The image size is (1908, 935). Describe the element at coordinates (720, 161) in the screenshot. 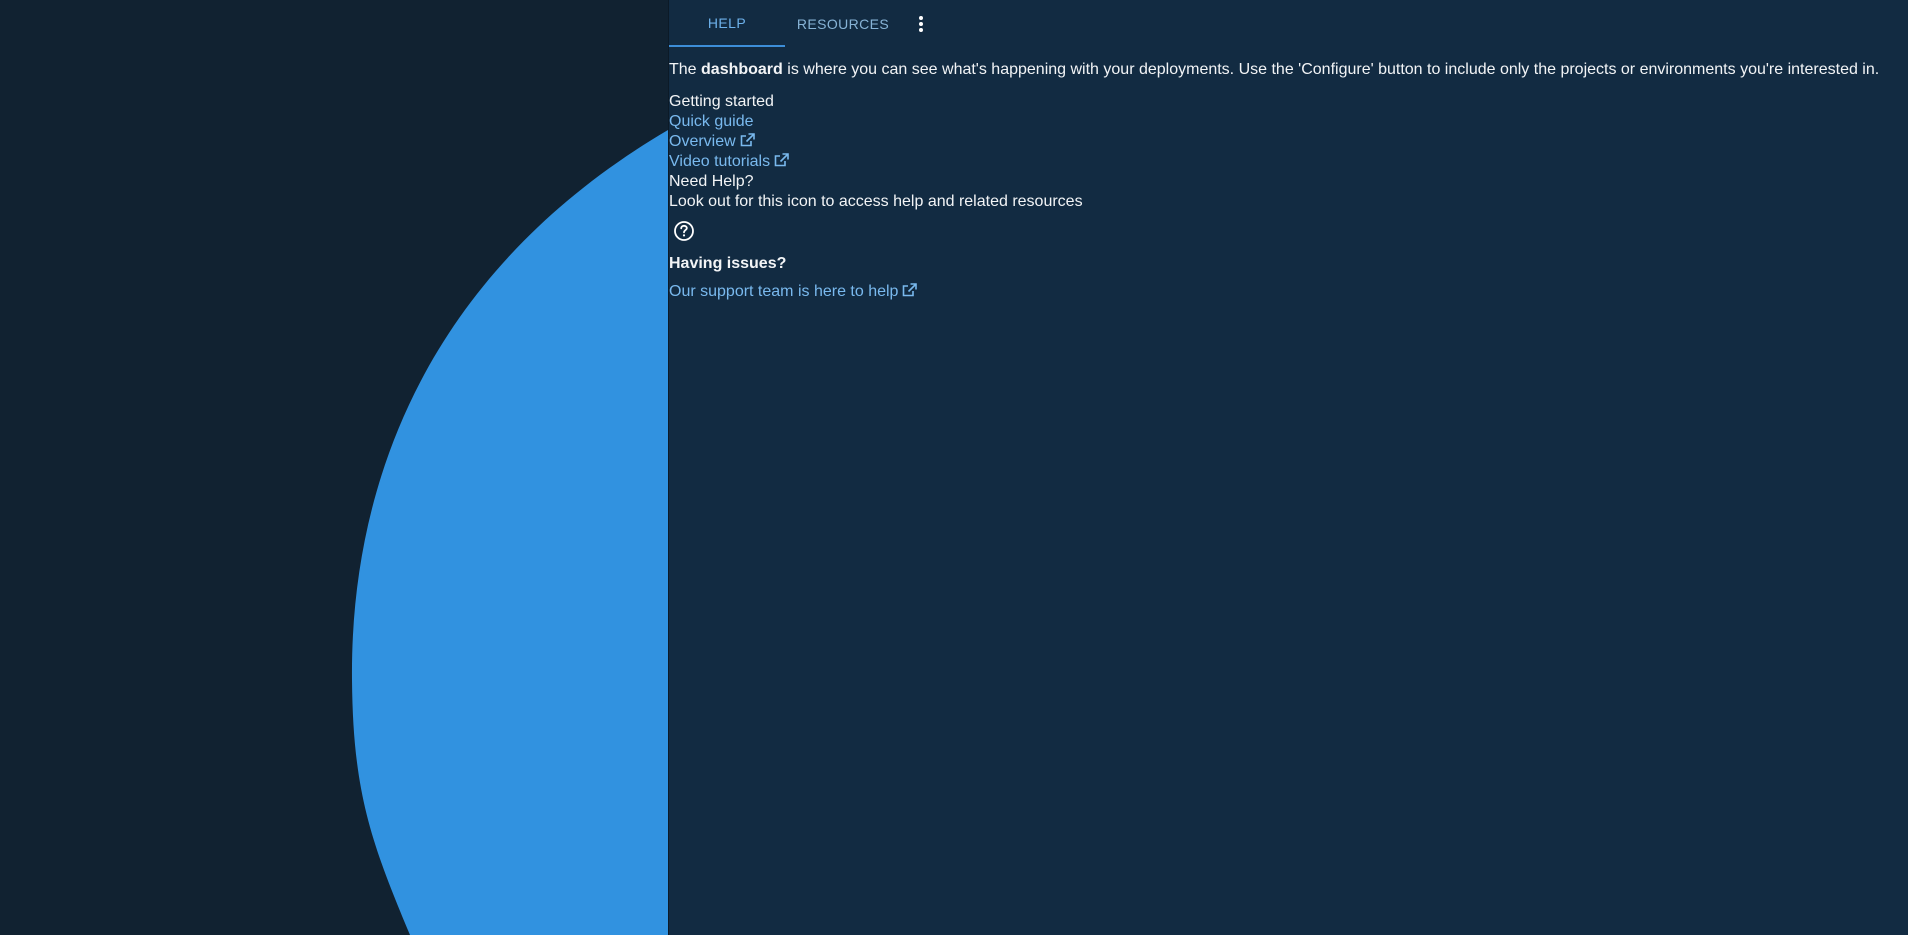

I see `video-tutorials-label: Video tutorials` at that location.